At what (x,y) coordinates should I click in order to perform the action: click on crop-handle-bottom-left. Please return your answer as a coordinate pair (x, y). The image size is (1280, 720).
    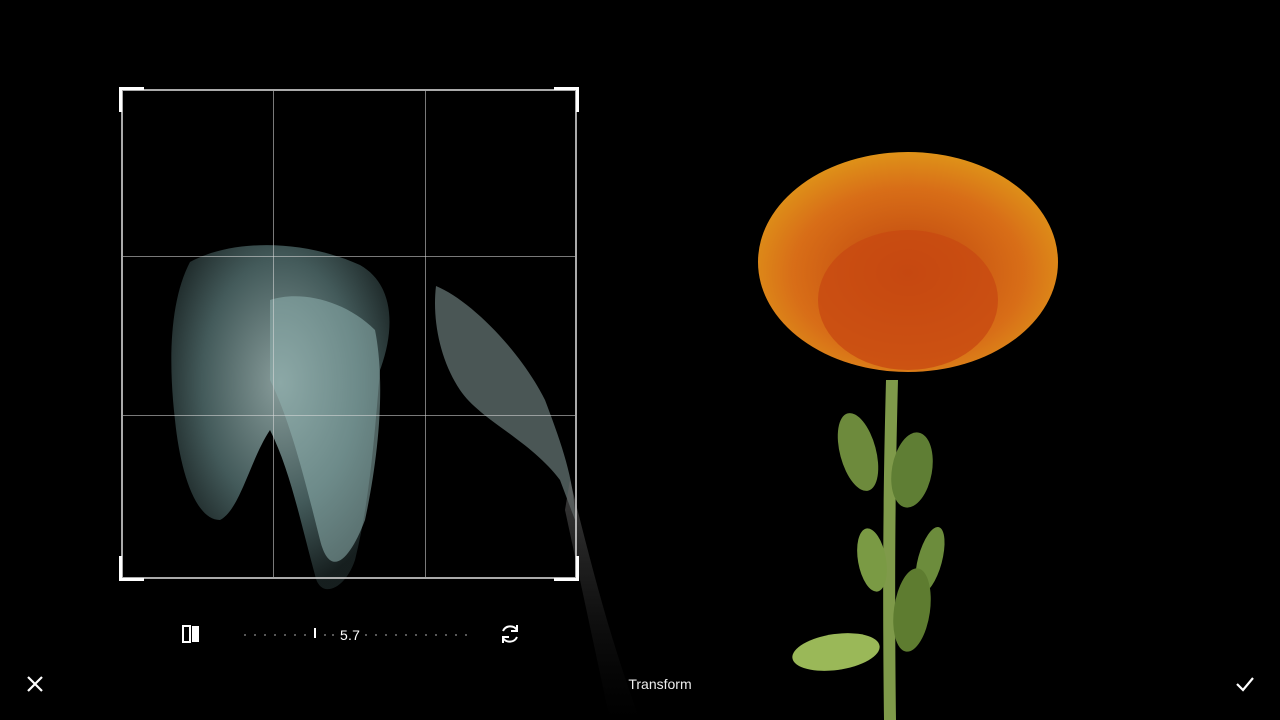
    Looking at the image, I should click on (131, 568).